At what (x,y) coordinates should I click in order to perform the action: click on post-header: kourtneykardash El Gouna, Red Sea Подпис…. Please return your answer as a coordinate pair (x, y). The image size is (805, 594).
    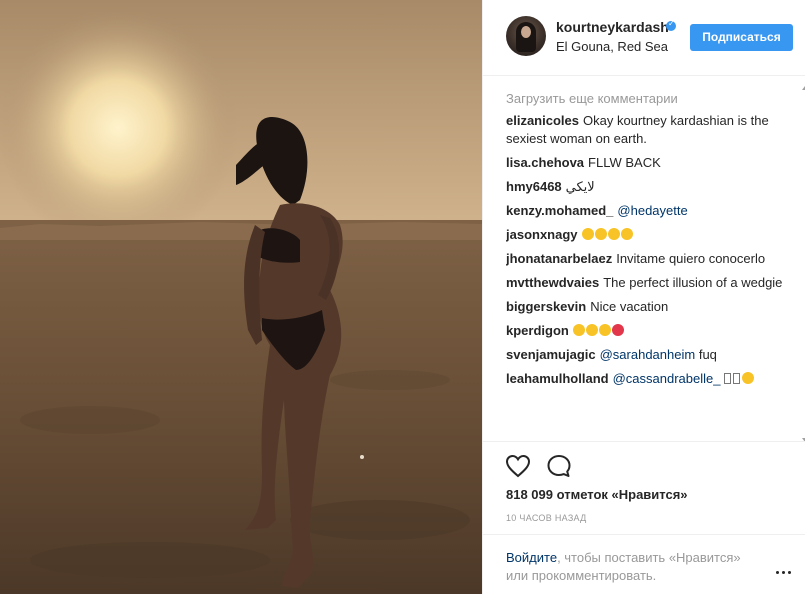
    Looking at the image, I should click on (644, 38).